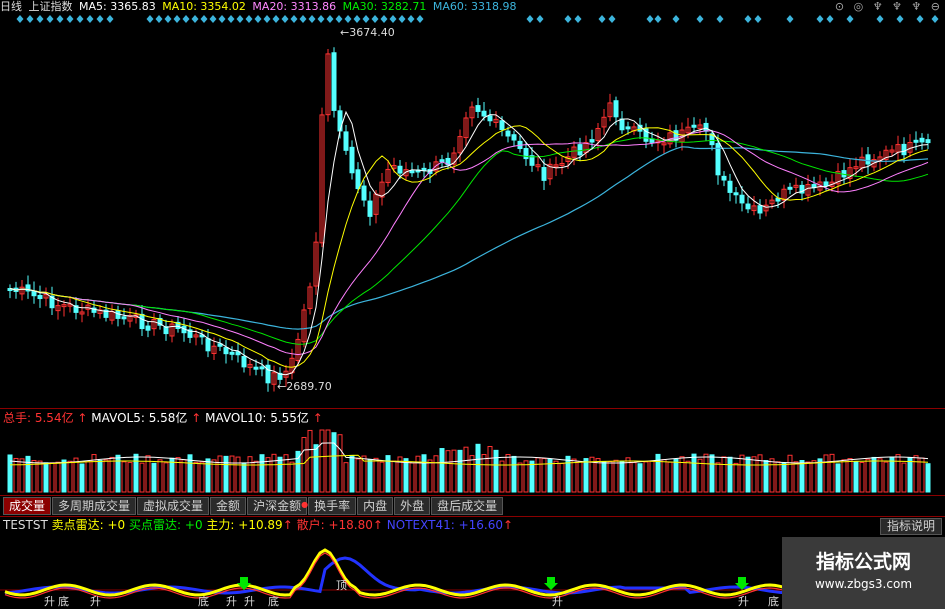  Describe the element at coordinates (27, 506) in the screenshot. I see `tab-volume: 成交量` at that location.